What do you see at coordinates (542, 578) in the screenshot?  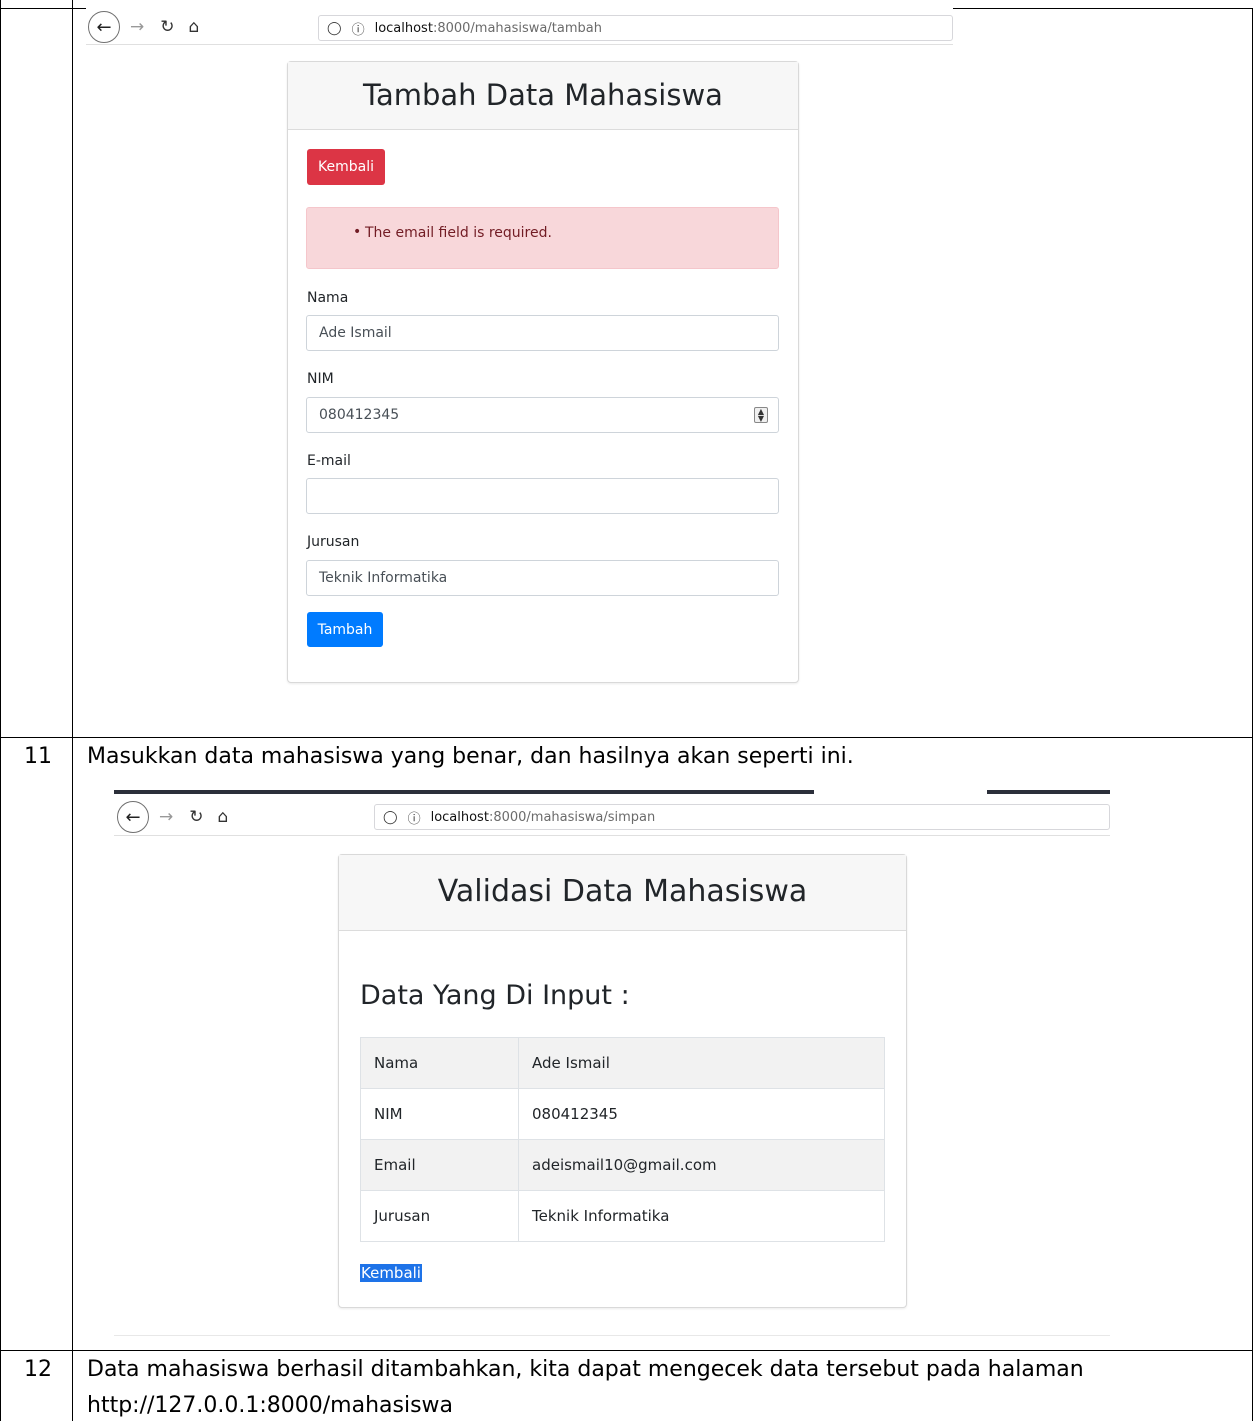 I see `jurusan-input: Teknik Informatika` at bounding box center [542, 578].